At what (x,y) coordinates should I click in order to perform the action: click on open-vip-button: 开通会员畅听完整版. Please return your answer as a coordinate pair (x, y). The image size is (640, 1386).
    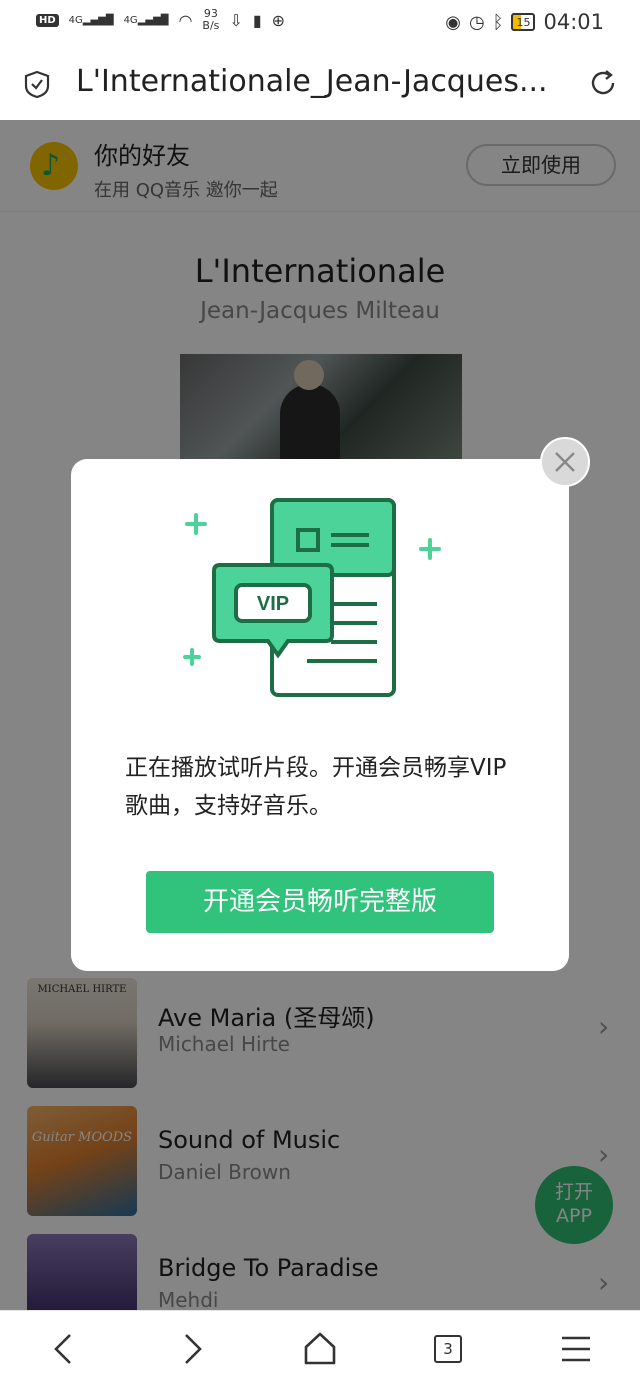
    Looking at the image, I should click on (320, 902).